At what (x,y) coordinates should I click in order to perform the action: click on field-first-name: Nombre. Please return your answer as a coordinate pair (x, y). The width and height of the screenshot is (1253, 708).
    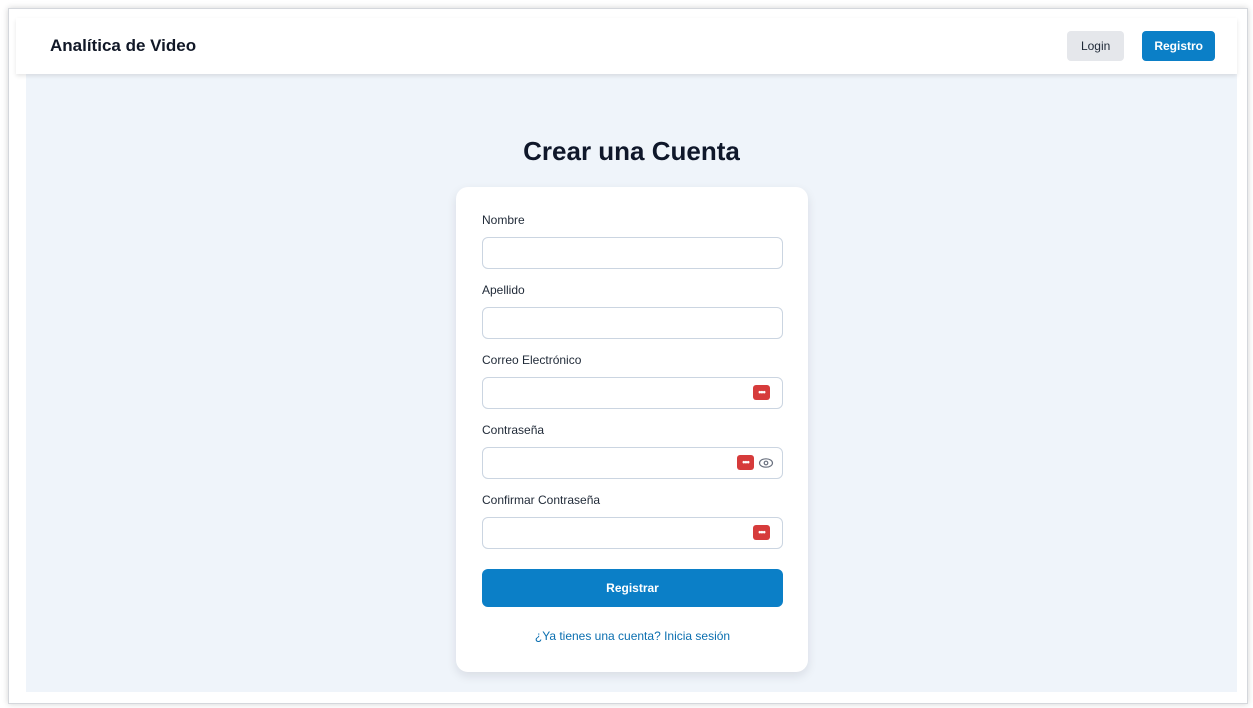
    Looking at the image, I should click on (632, 241).